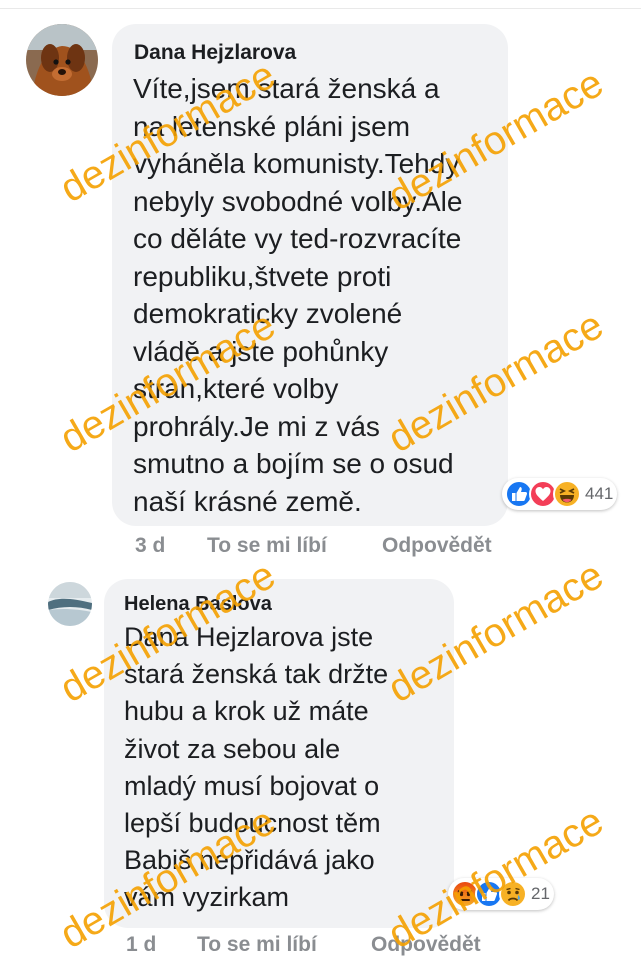 This screenshot has width=641, height=960. Describe the element at coordinates (141, 945) in the screenshot. I see `comment-time: 1 d` at that location.